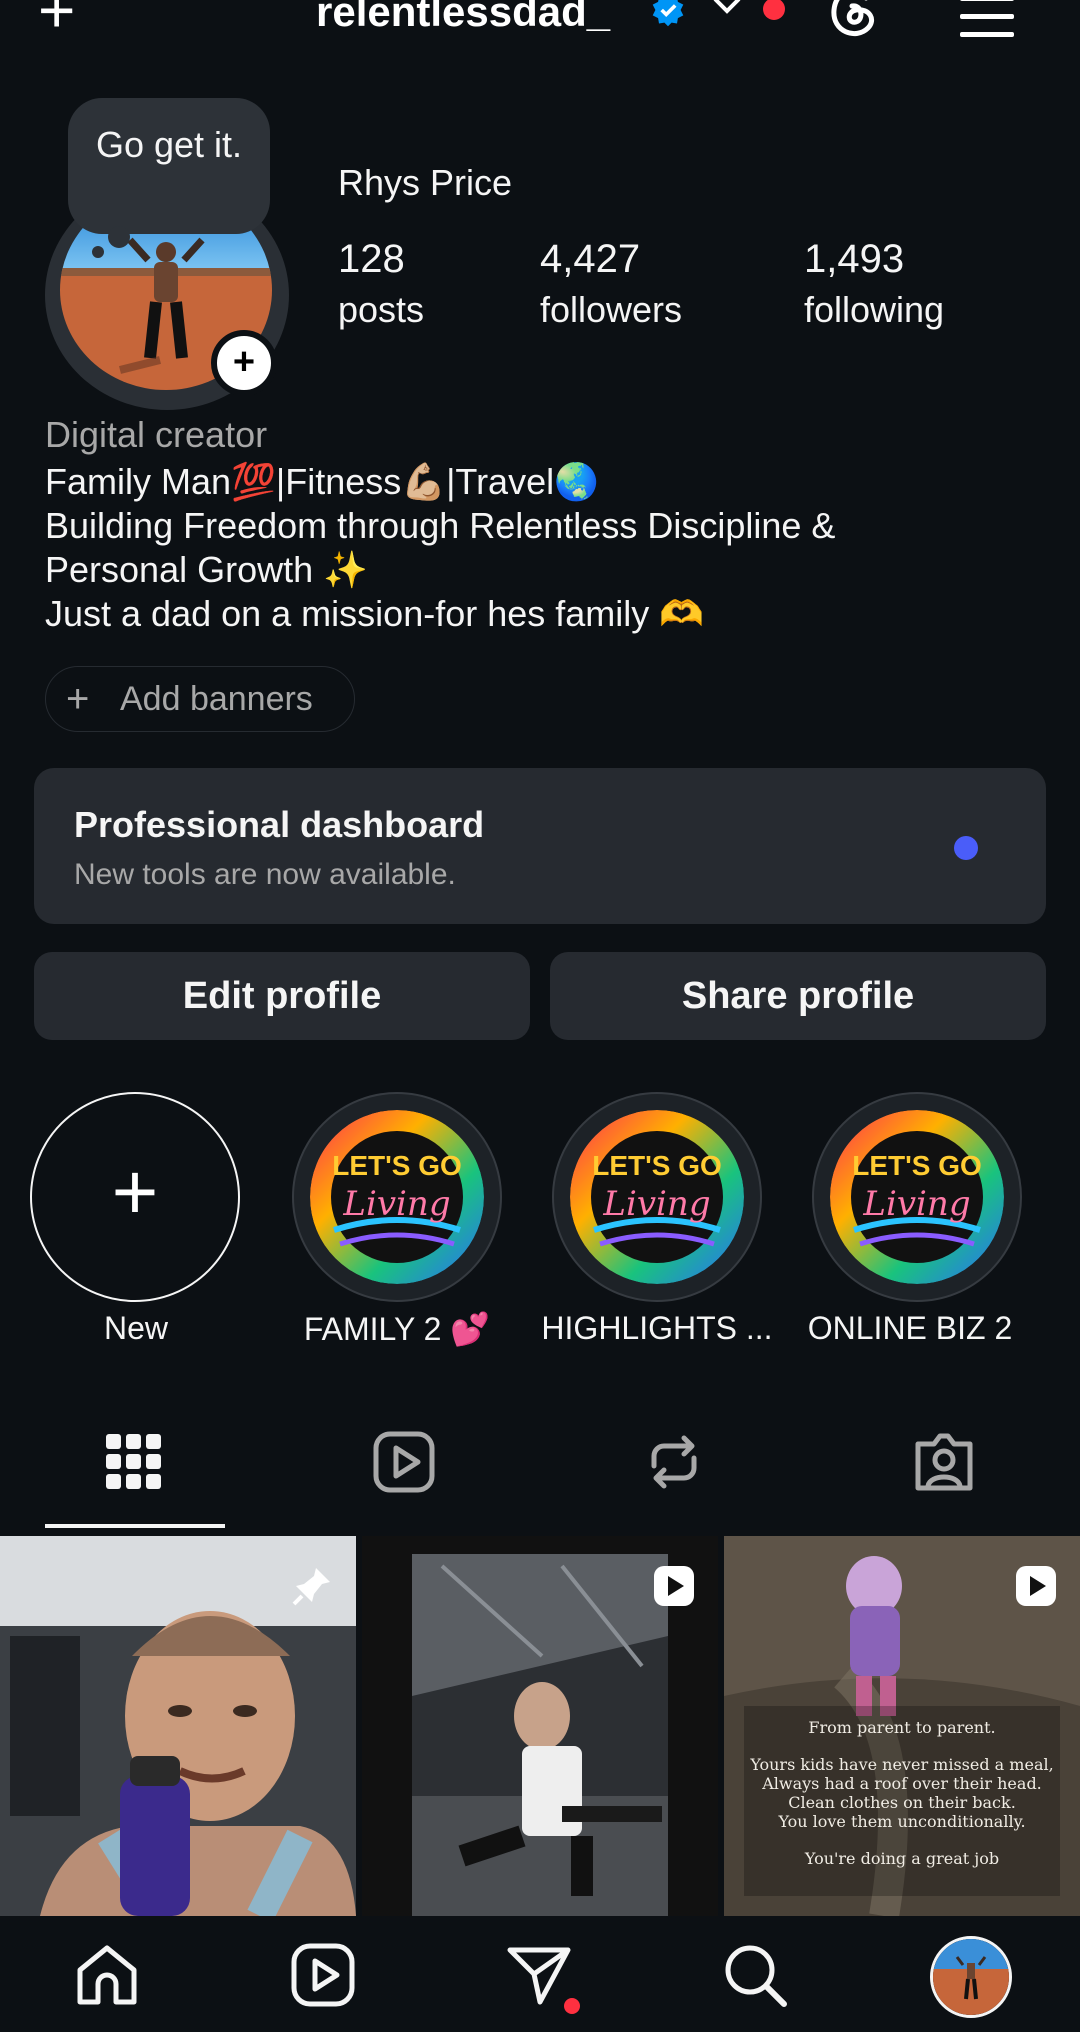  I want to click on bio-line: Just a dad on a mission-for hes family 🫶, so click(375, 613).